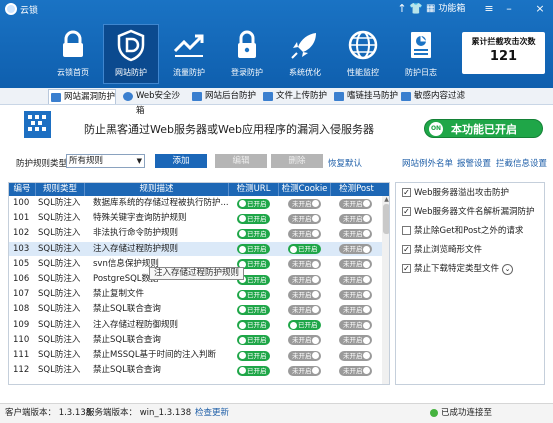  I want to click on nav-item-performance-monitor: 性能监控, so click(363, 54).